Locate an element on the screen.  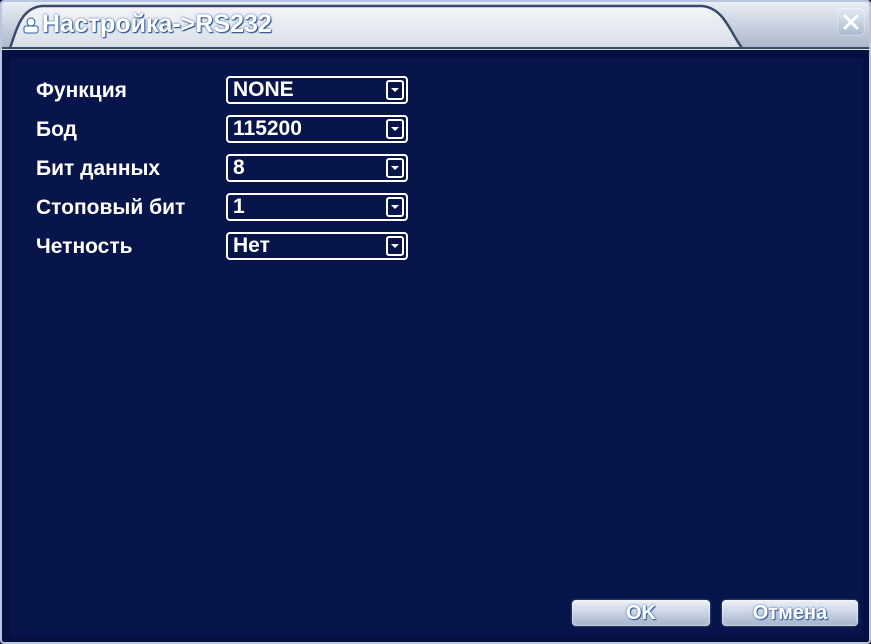
function-dropdown-button is located at coordinates (395, 90).